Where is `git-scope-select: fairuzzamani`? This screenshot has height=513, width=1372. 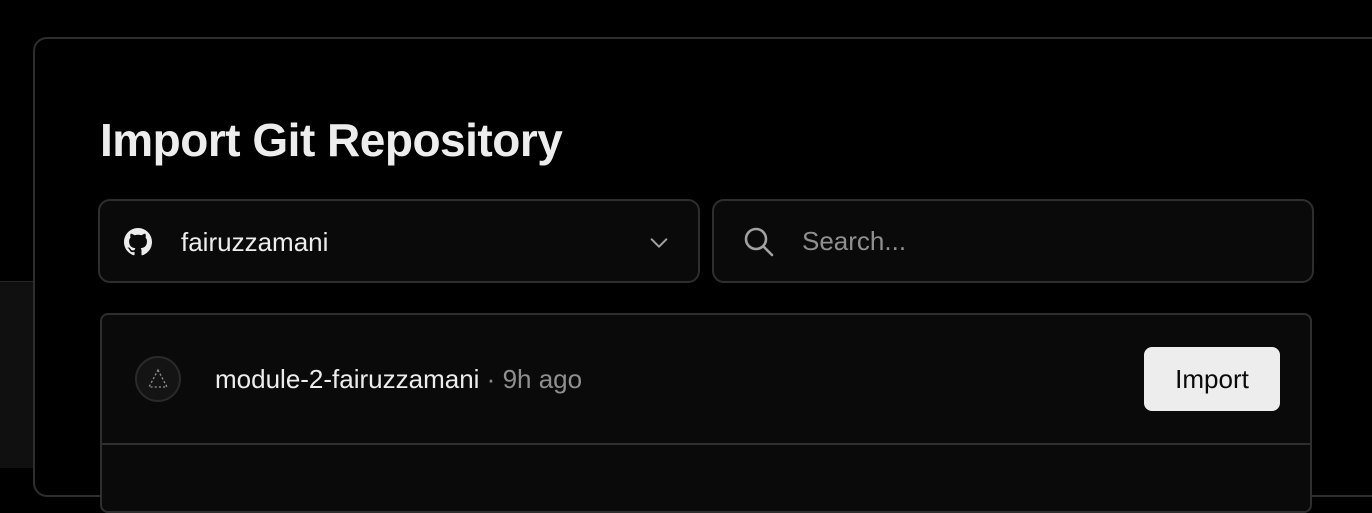
git-scope-select: fairuzzamani is located at coordinates (399, 241).